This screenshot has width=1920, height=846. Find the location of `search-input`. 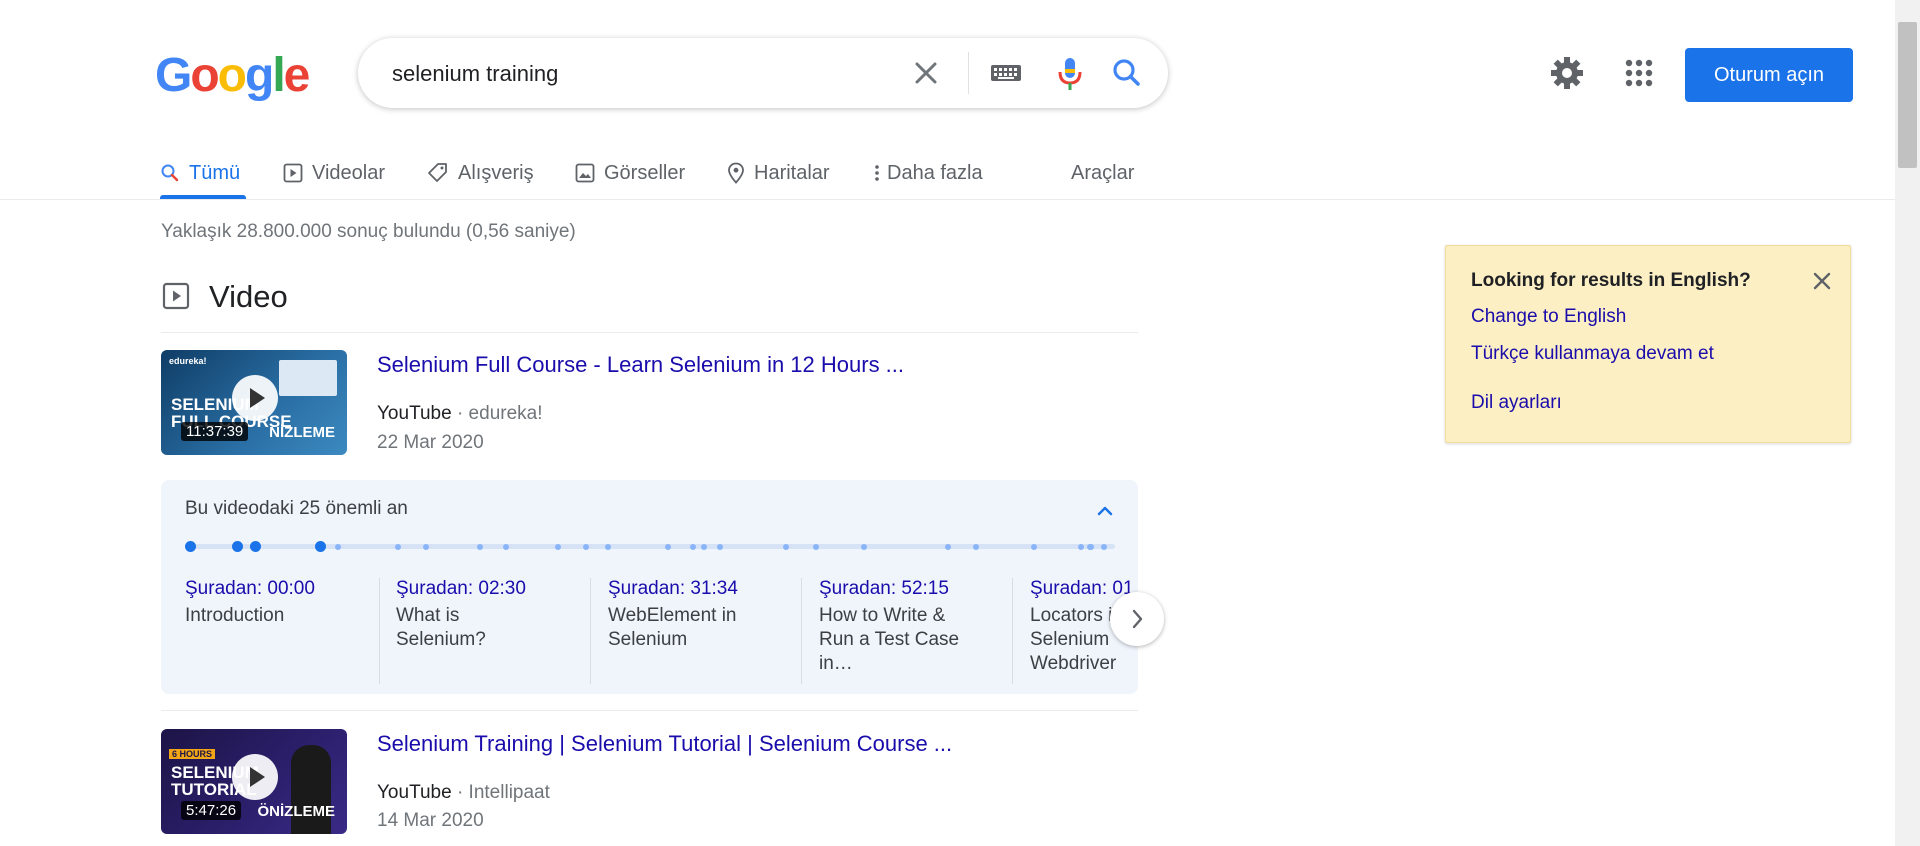

search-input is located at coordinates (652, 74).